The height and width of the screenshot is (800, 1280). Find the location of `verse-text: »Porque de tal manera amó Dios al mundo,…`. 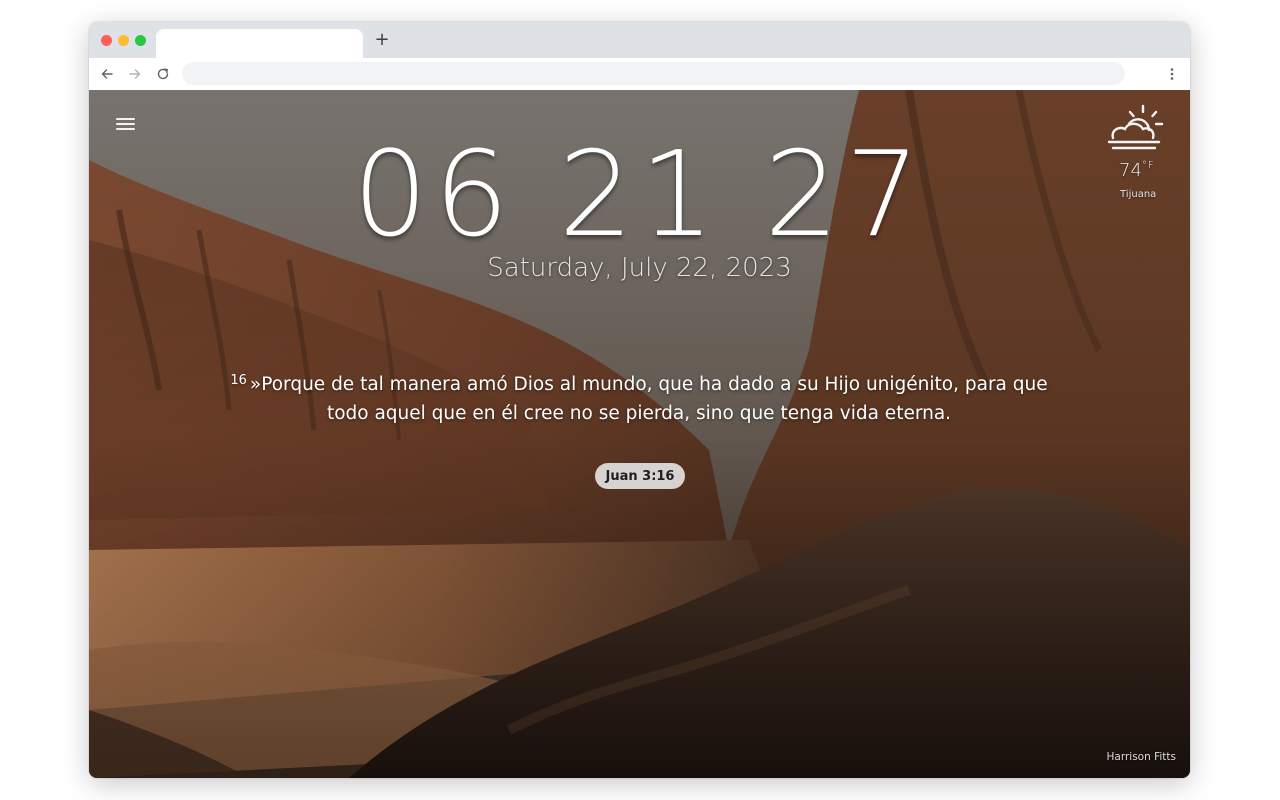

verse-text: »Porque de tal manera amó Dios al mundo,… is located at coordinates (648, 399).